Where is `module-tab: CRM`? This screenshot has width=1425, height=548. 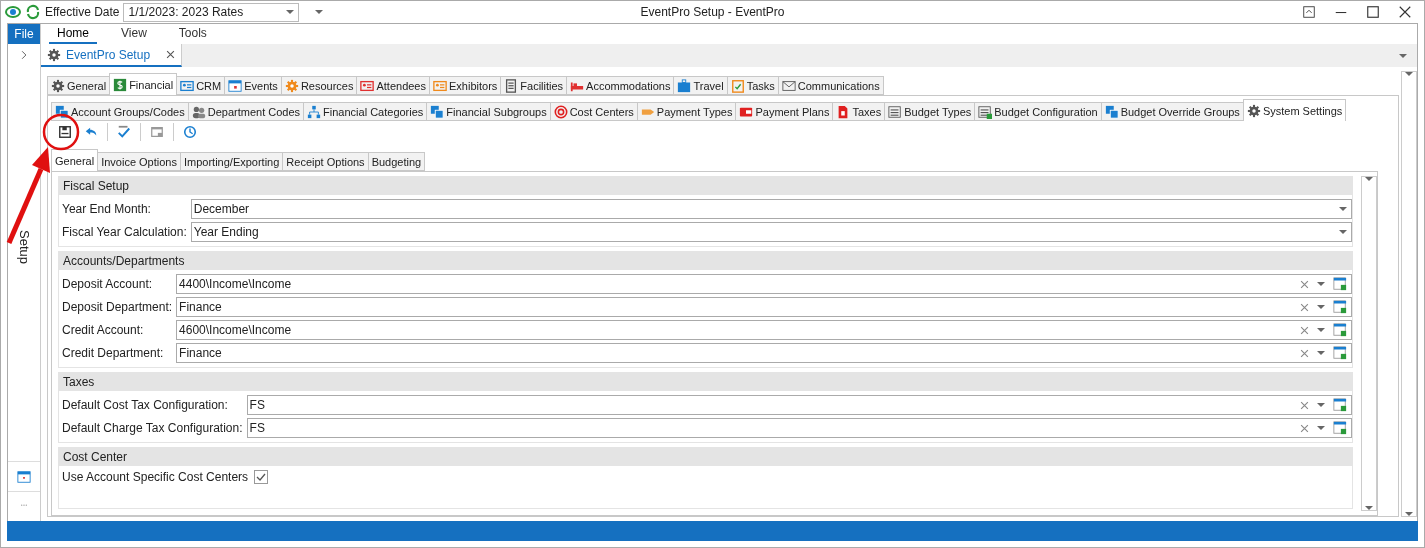 module-tab: CRM is located at coordinates (201, 85).